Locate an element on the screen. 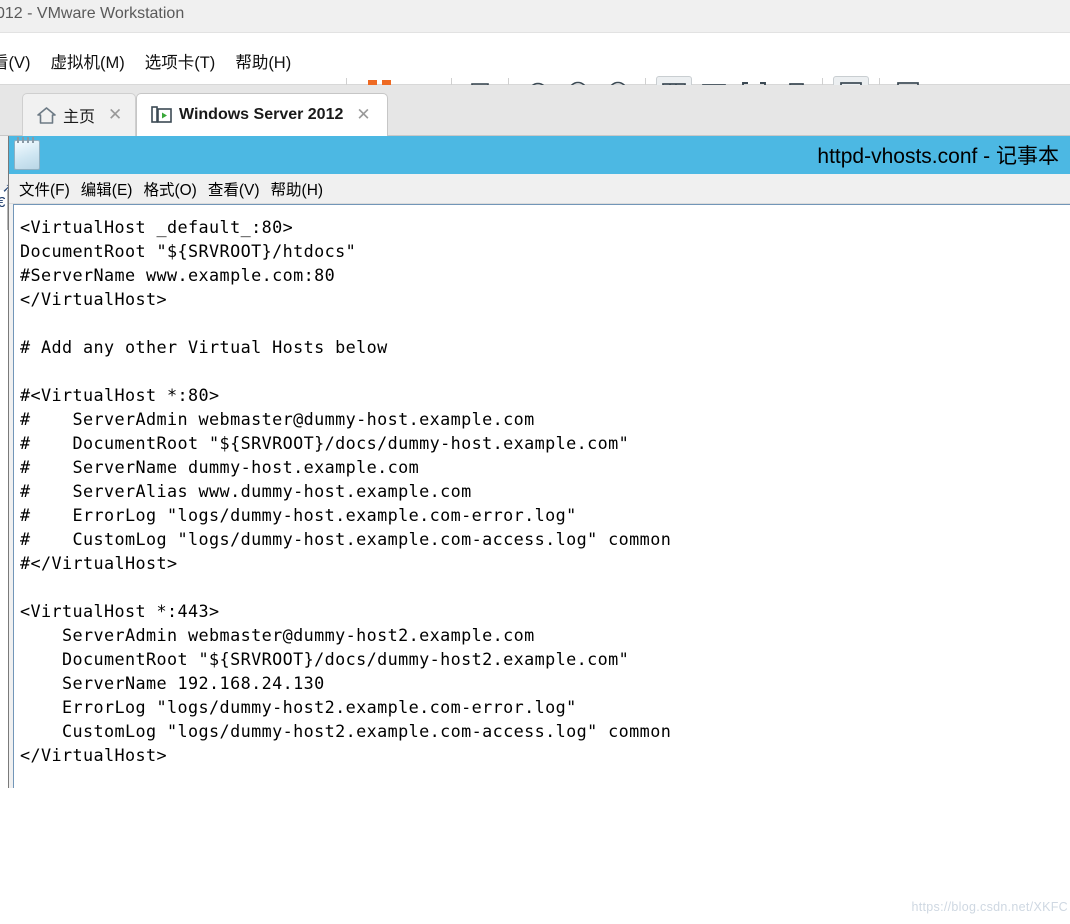  vmware-tab-strip: 主页 ✕ Windows Server 2012 ✕ is located at coordinates (535, 153).